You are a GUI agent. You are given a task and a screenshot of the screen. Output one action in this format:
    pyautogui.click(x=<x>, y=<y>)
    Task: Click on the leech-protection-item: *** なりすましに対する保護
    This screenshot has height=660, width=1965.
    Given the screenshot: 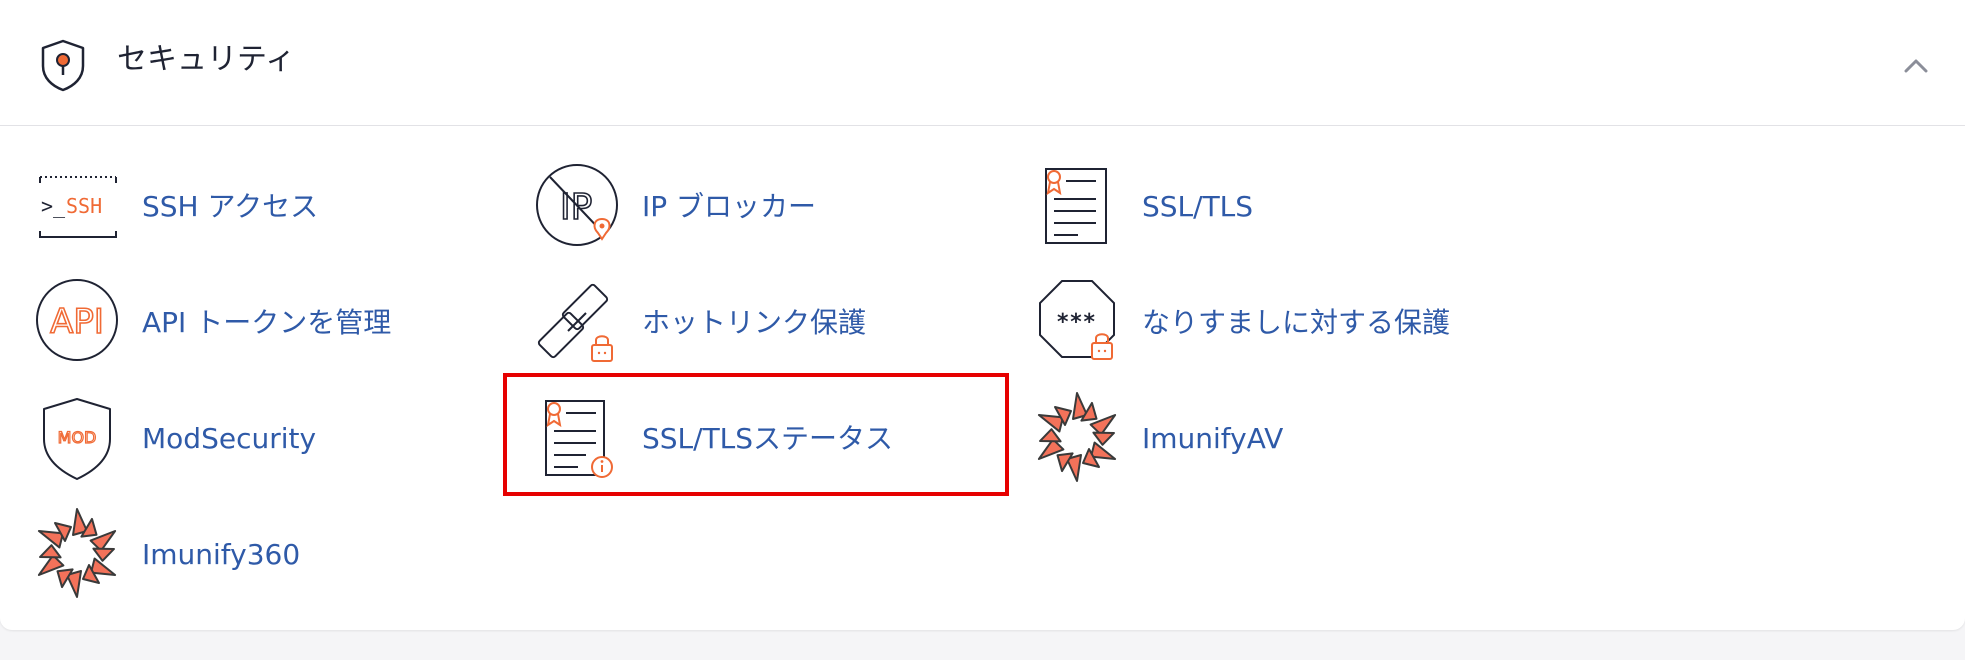 What is the action you would take?
    pyautogui.click(x=1260, y=323)
    